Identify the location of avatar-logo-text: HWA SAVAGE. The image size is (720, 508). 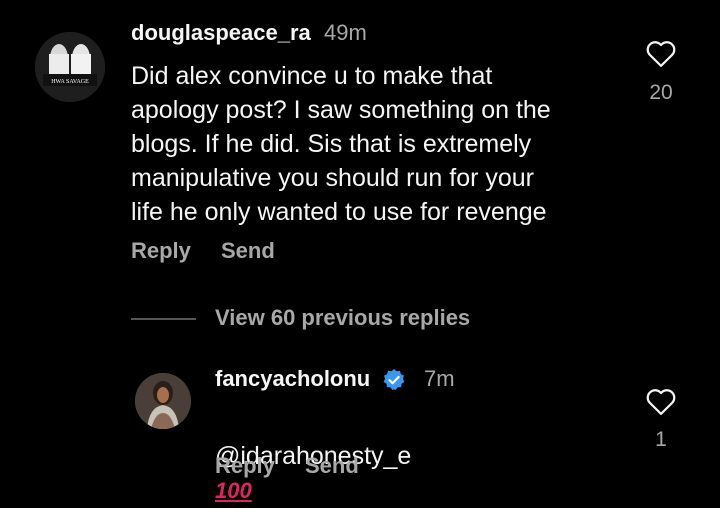
(70, 82).